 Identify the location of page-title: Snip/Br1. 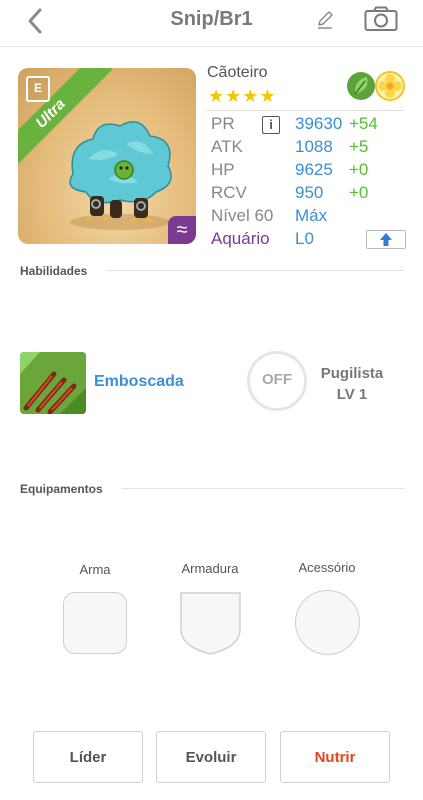
(211, 19).